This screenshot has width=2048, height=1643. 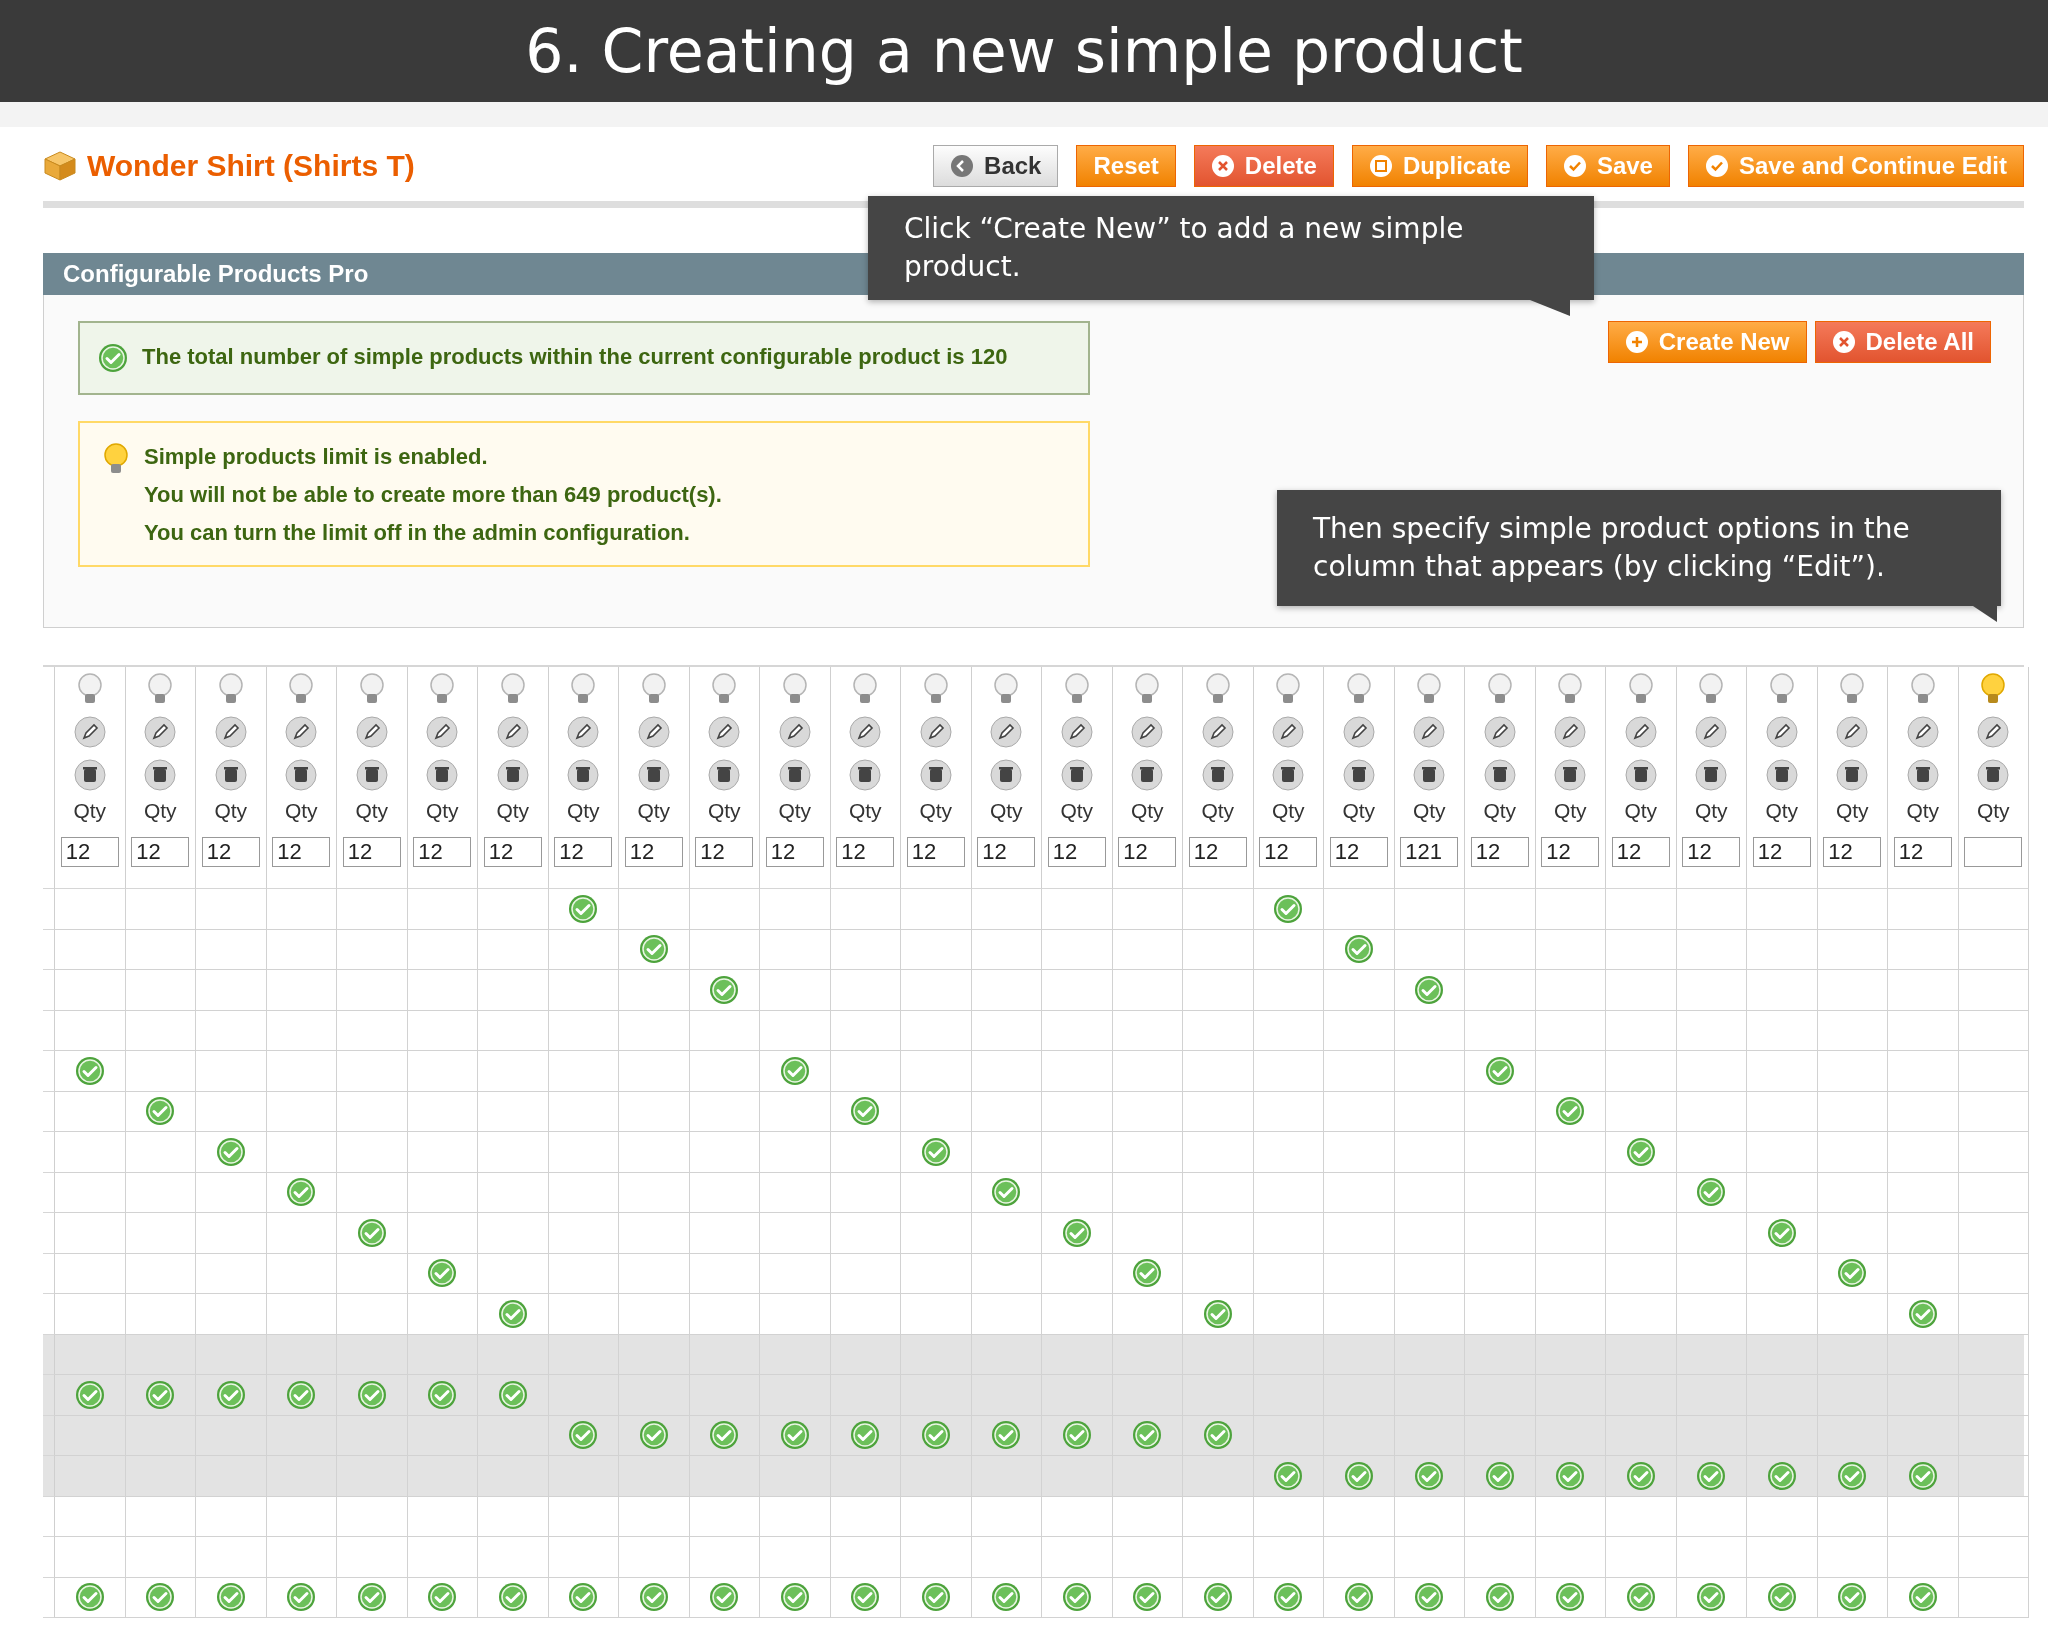 I want to click on qty-input: 121, so click(x=1429, y=852).